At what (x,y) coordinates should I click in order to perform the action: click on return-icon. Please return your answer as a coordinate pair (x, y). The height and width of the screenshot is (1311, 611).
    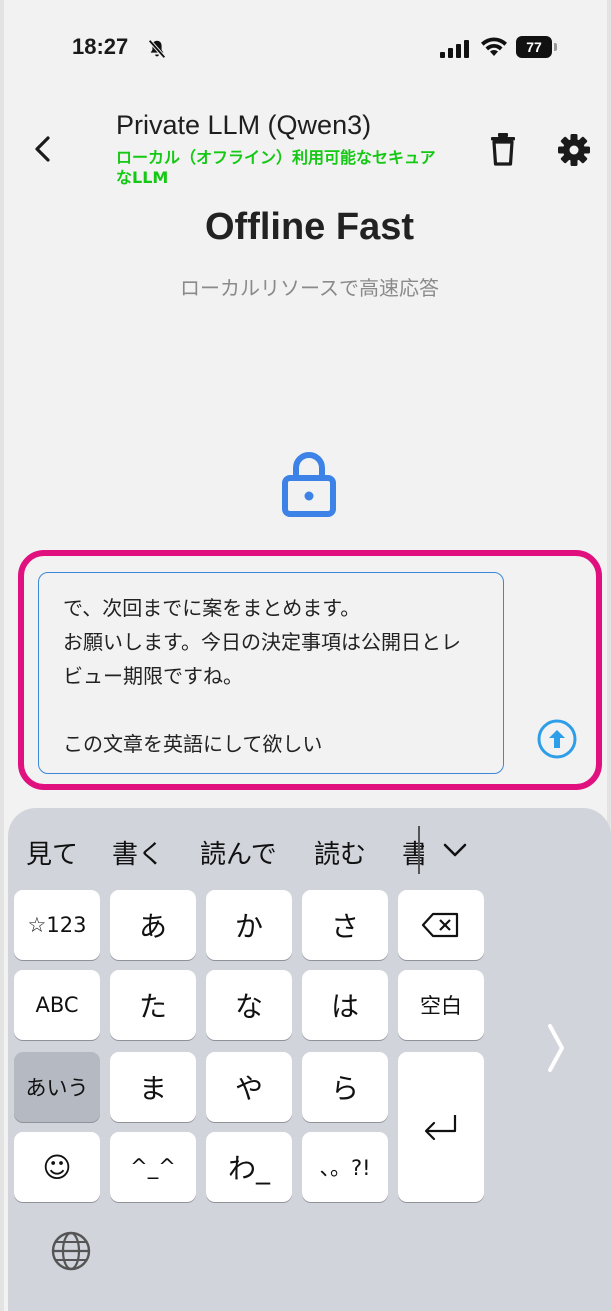
    Looking at the image, I should click on (440, 1128).